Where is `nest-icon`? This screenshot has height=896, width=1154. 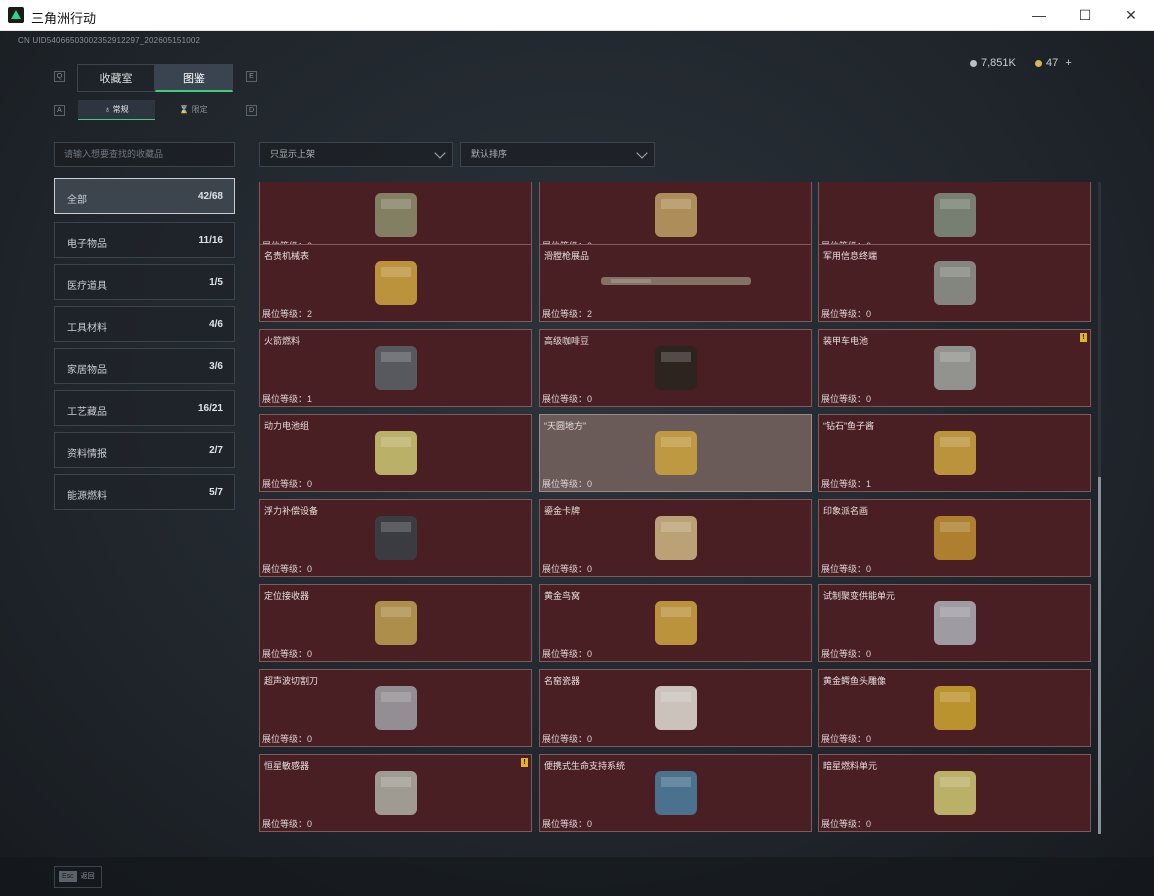
nest-icon is located at coordinates (676, 625).